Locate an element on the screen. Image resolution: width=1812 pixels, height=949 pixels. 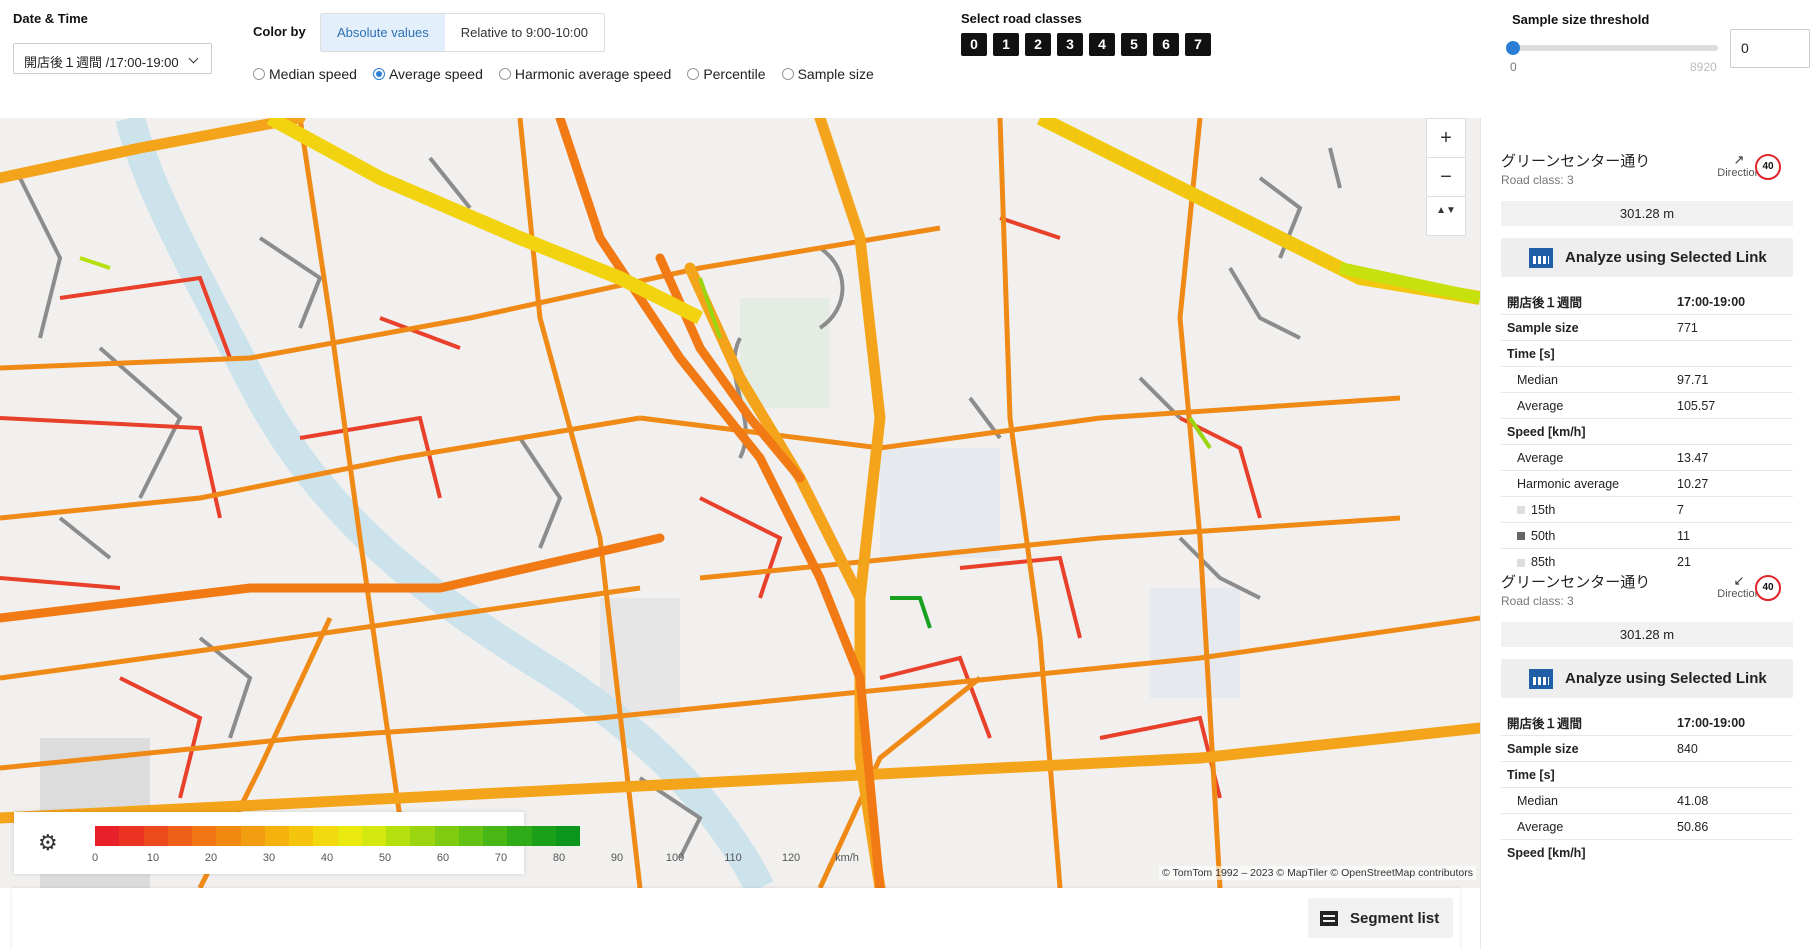
legend-tick: 110 is located at coordinates (733, 858).